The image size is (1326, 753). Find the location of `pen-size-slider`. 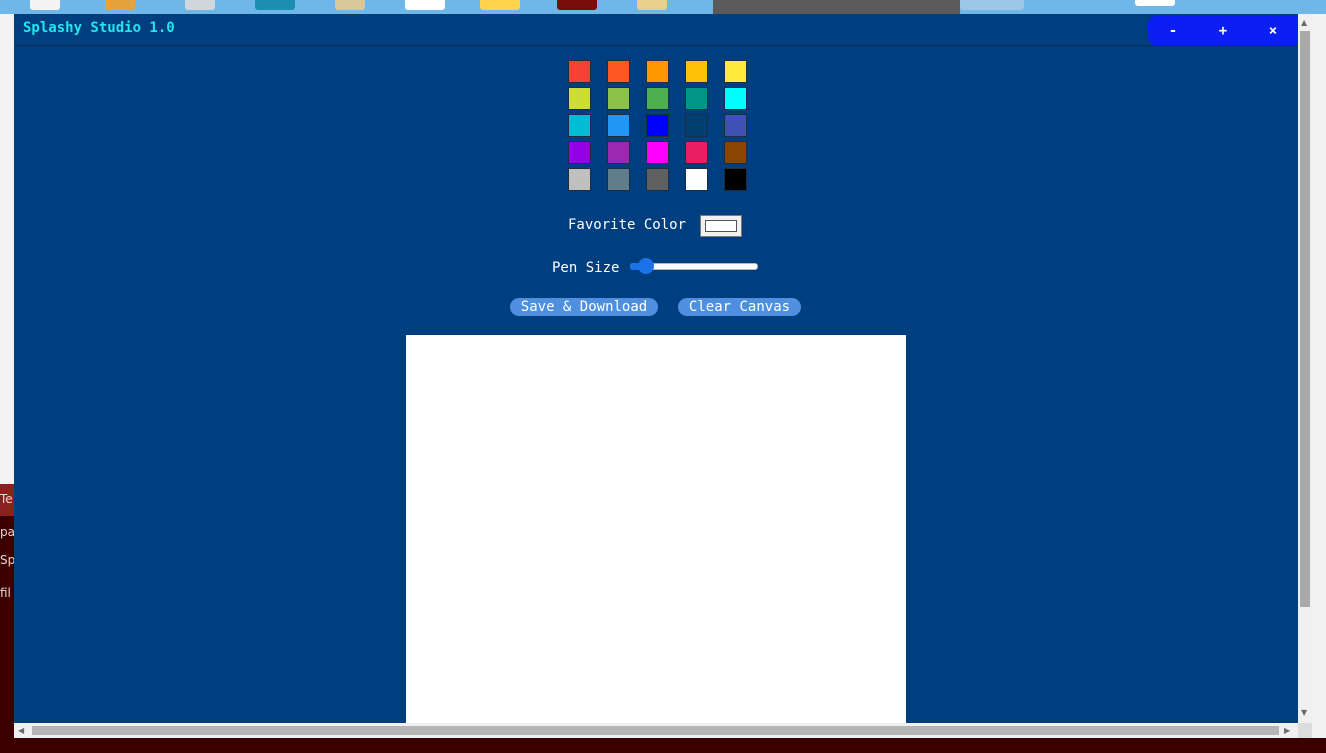

pen-size-slider is located at coordinates (693, 266).